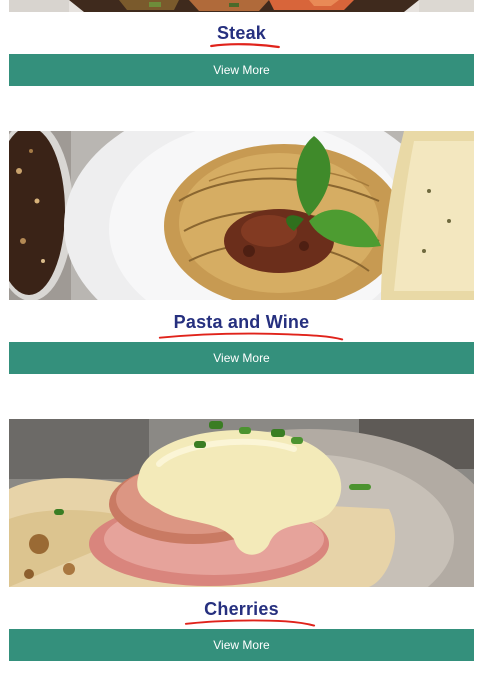  I want to click on steak-title-wrap: Steak, so click(241, 36).